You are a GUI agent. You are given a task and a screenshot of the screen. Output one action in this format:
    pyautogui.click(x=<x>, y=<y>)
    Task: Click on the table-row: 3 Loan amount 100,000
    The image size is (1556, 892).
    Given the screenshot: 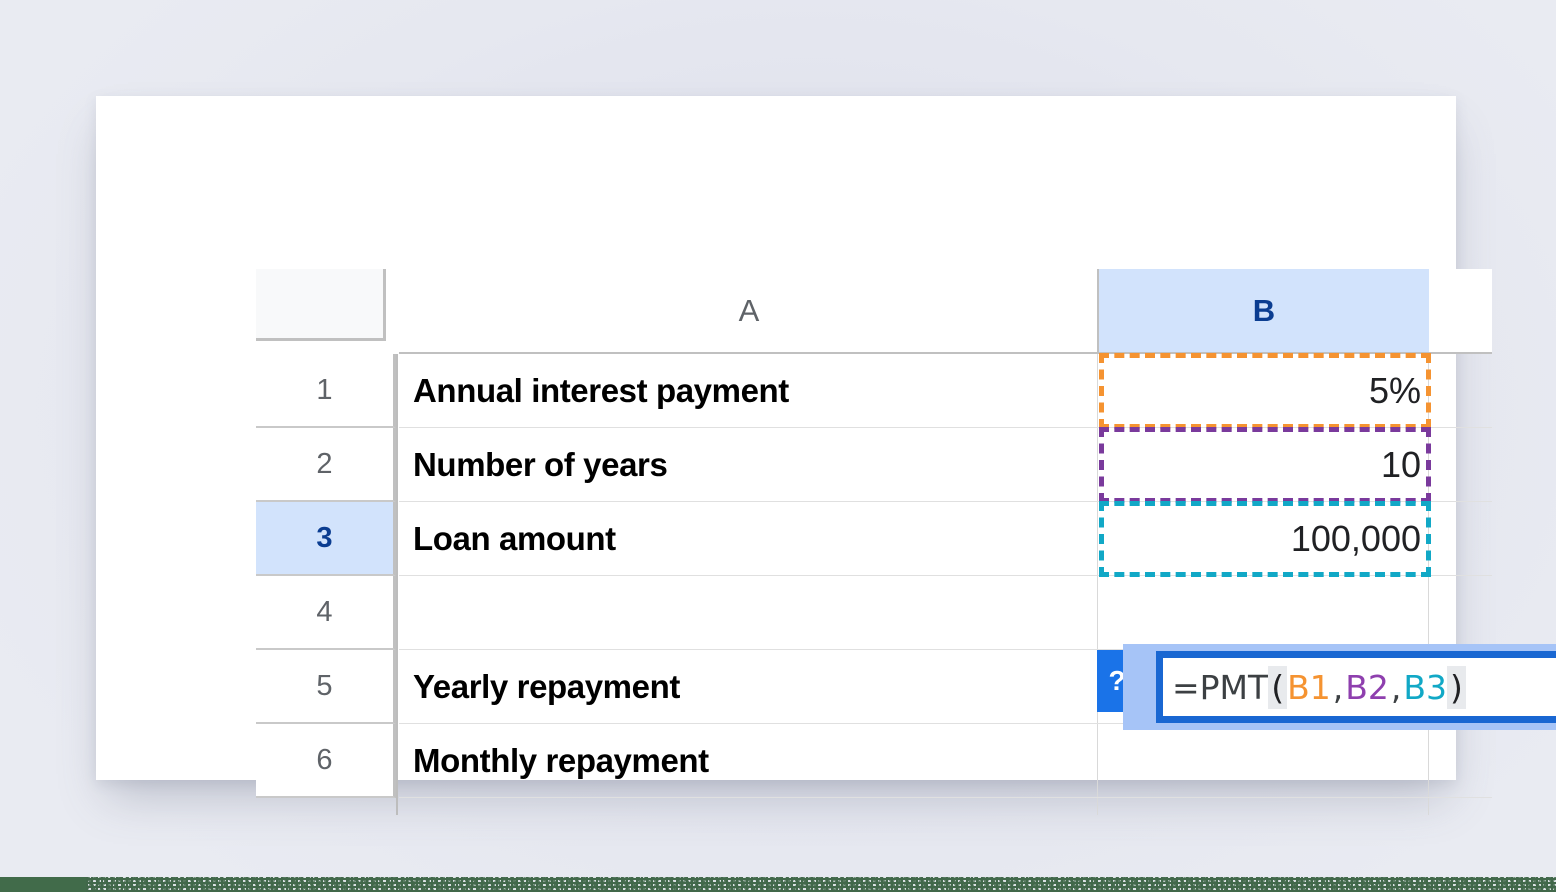 What is the action you would take?
    pyautogui.click(x=874, y=539)
    